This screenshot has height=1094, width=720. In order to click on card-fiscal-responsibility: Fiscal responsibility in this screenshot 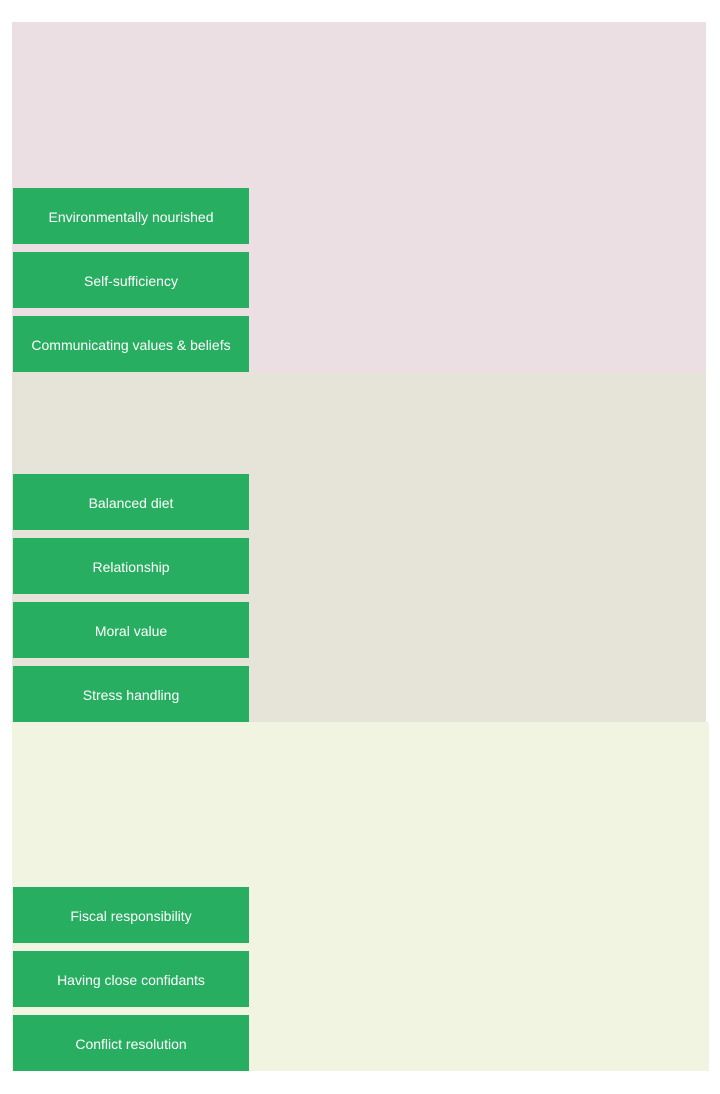, I will do `click(131, 915)`.